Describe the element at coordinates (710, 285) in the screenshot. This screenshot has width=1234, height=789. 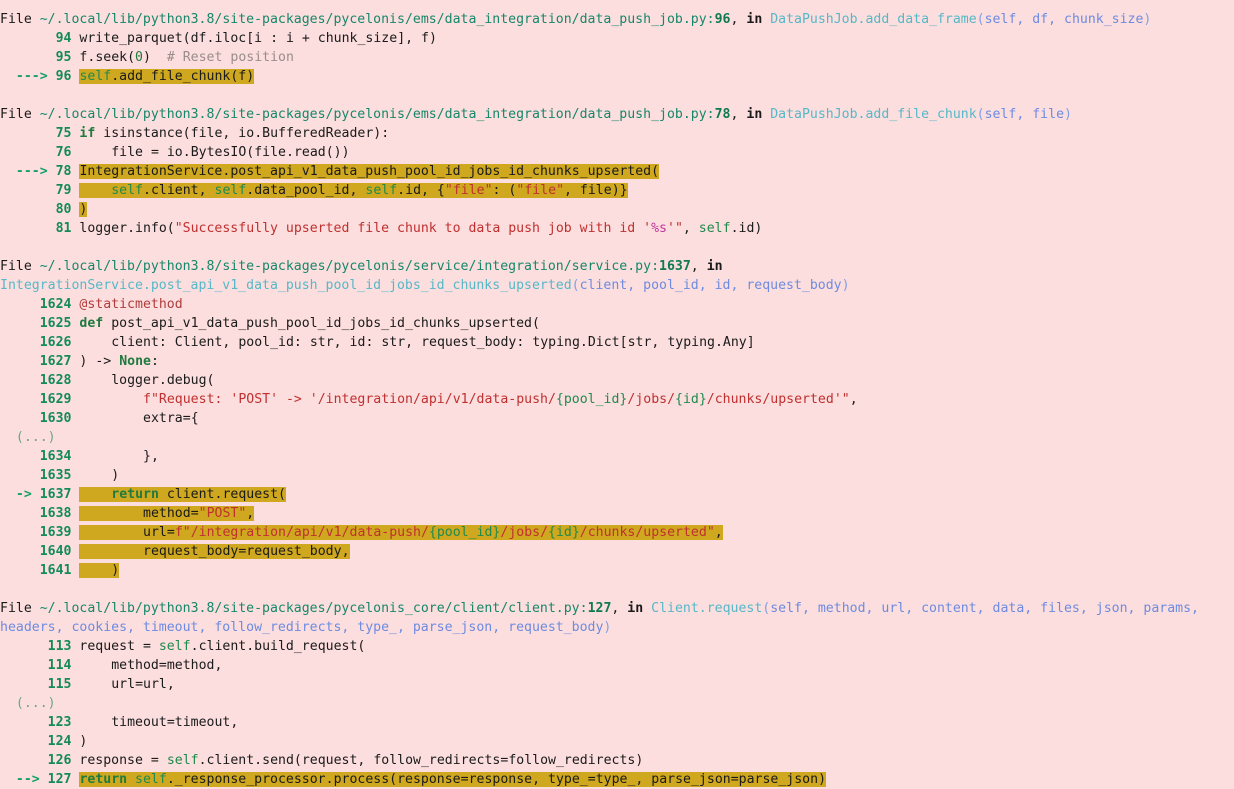
I see `frame-params: client, pool_id, id, request_body` at that location.